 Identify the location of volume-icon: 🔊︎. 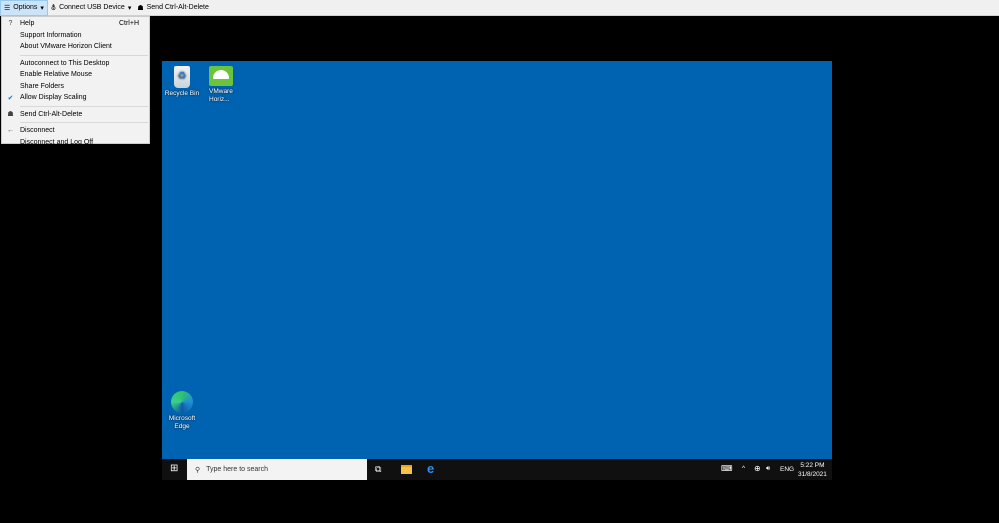
(768, 469).